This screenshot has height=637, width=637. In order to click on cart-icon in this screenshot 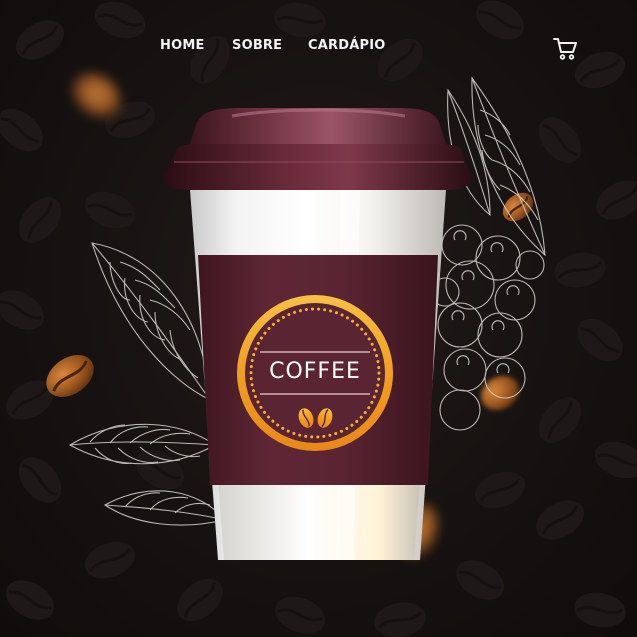, I will do `click(565, 49)`.